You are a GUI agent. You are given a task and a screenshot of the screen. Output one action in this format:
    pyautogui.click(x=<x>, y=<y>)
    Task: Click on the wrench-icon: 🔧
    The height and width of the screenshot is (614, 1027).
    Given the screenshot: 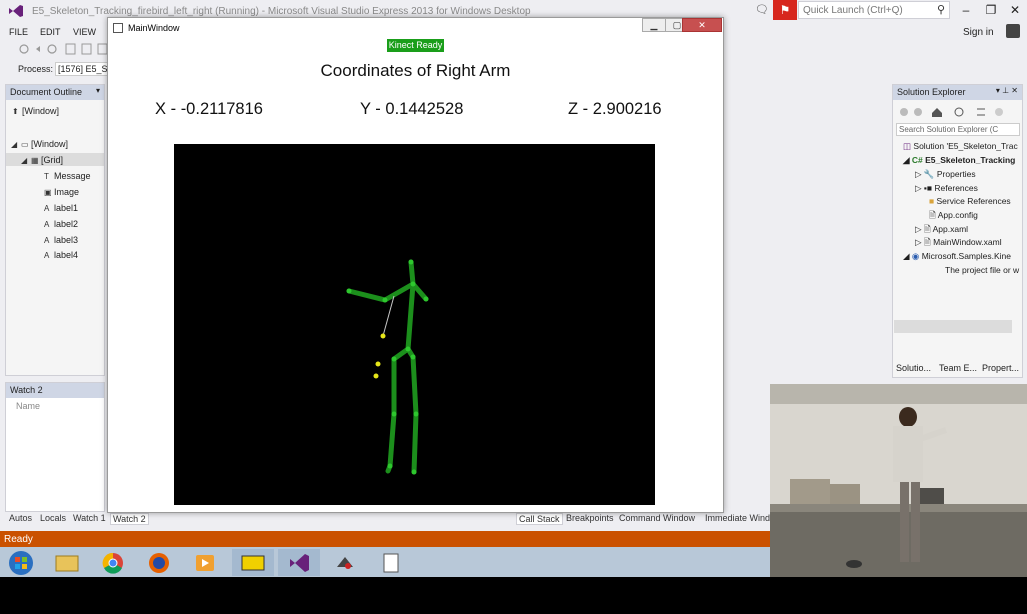 What is the action you would take?
    pyautogui.click(x=930, y=174)
    